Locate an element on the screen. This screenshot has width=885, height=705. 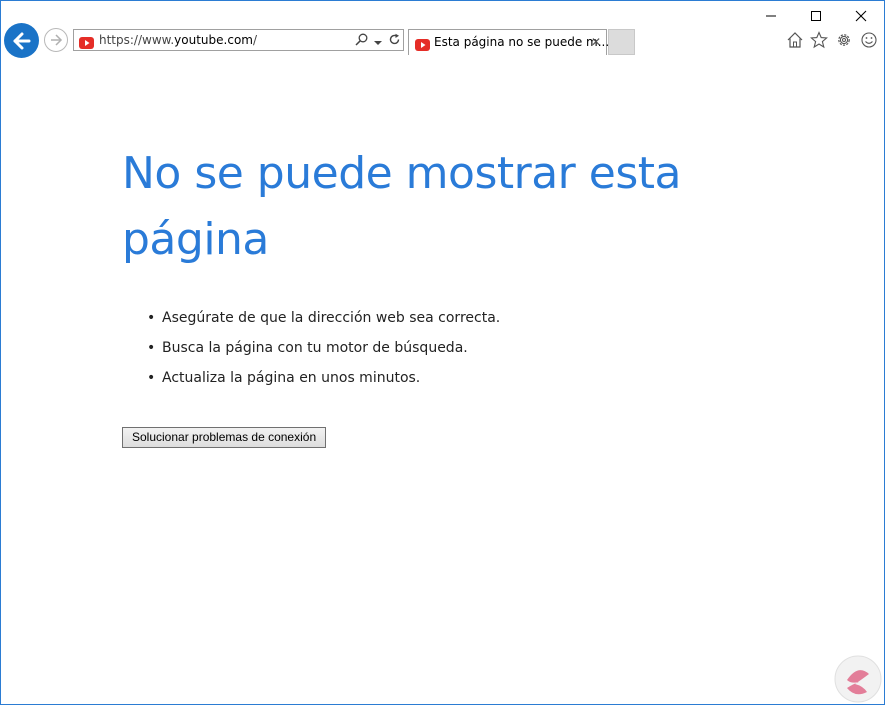
close-icon is located at coordinates (861, 16).